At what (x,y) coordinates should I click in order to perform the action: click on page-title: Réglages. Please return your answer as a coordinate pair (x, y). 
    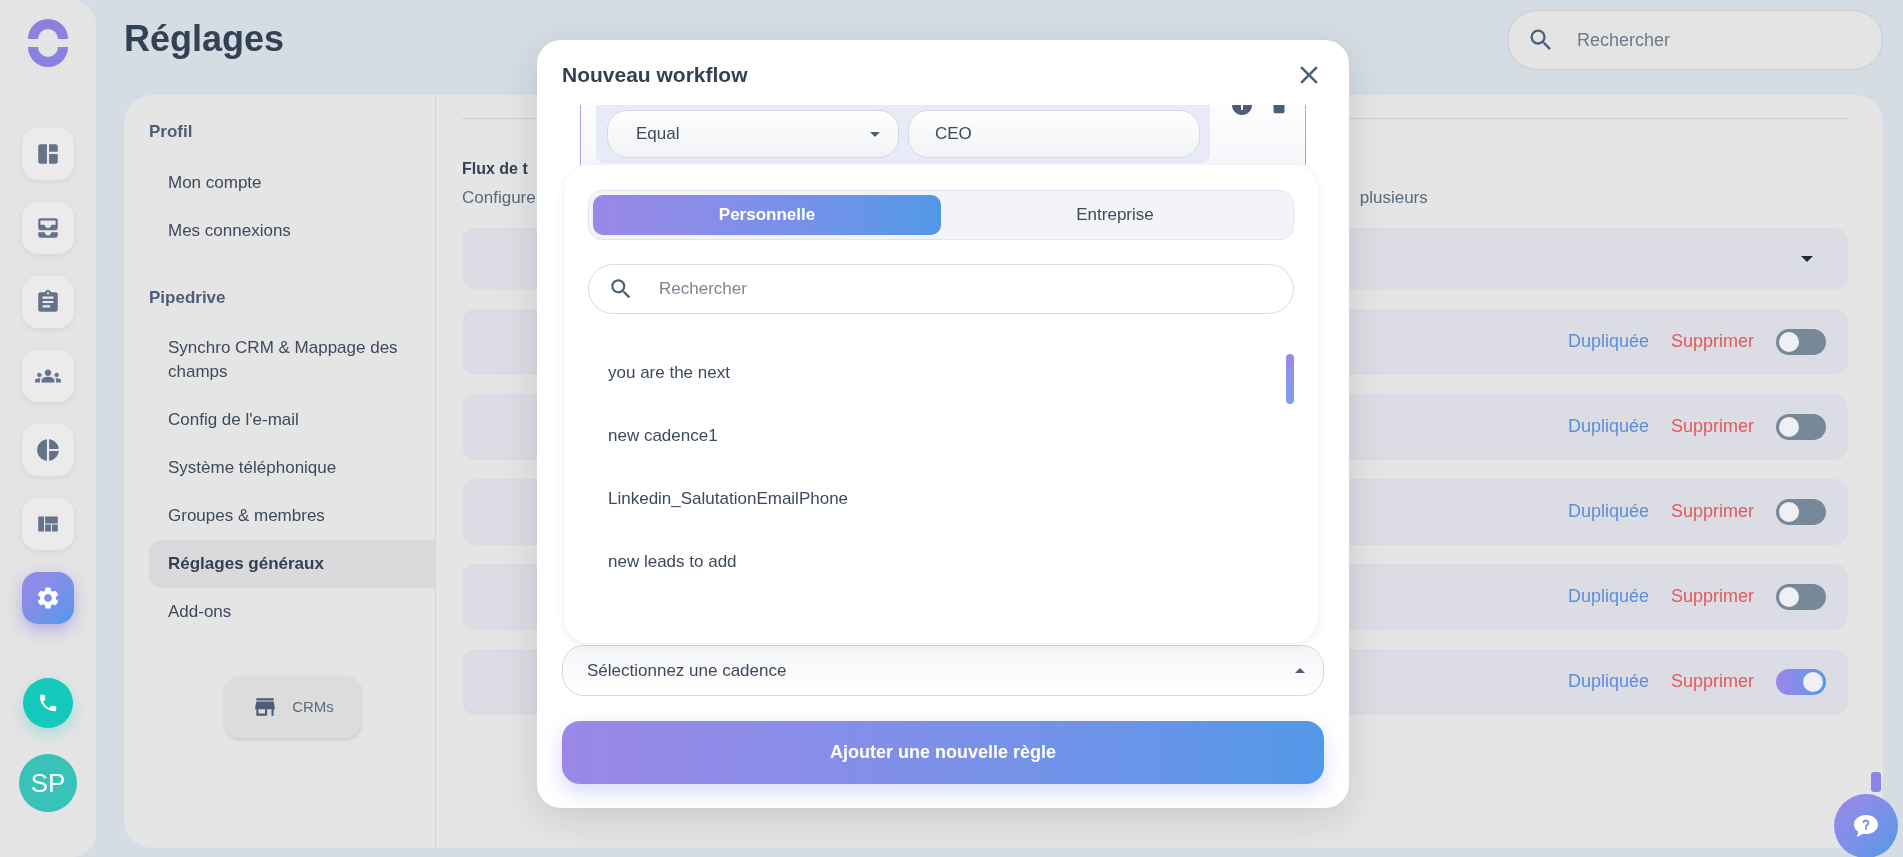
    Looking at the image, I should click on (204, 39).